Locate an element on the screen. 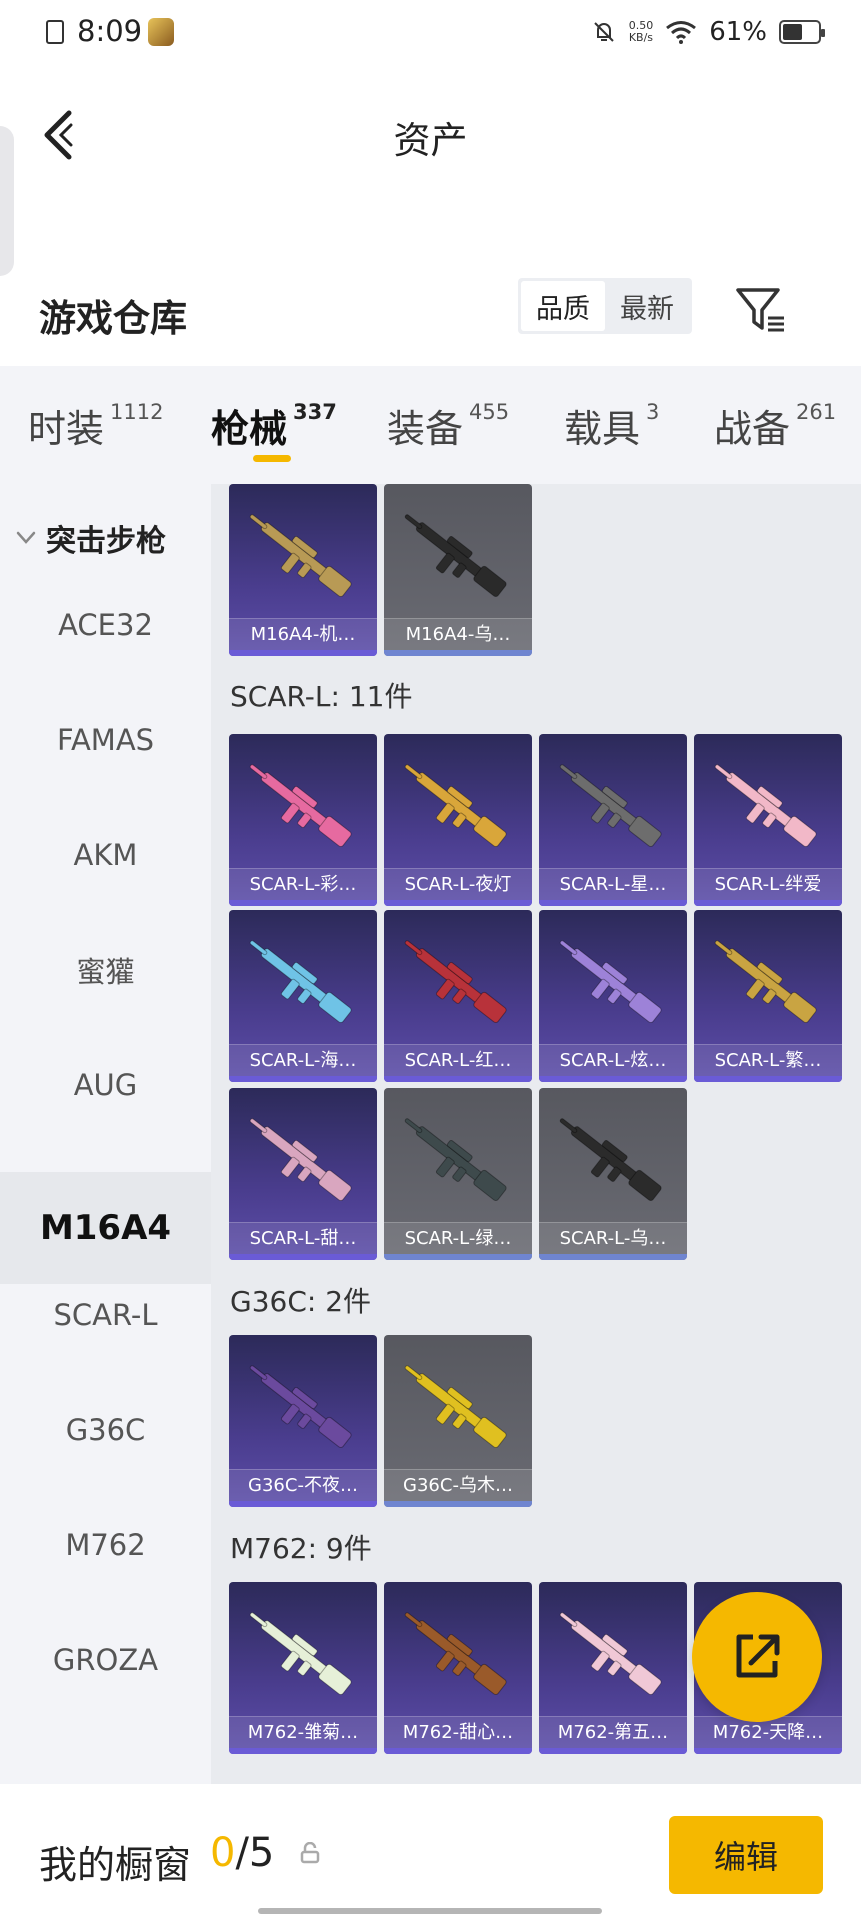 This screenshot has height=1920, width=861. share-out-icon is located at coordinates (758, 1656).